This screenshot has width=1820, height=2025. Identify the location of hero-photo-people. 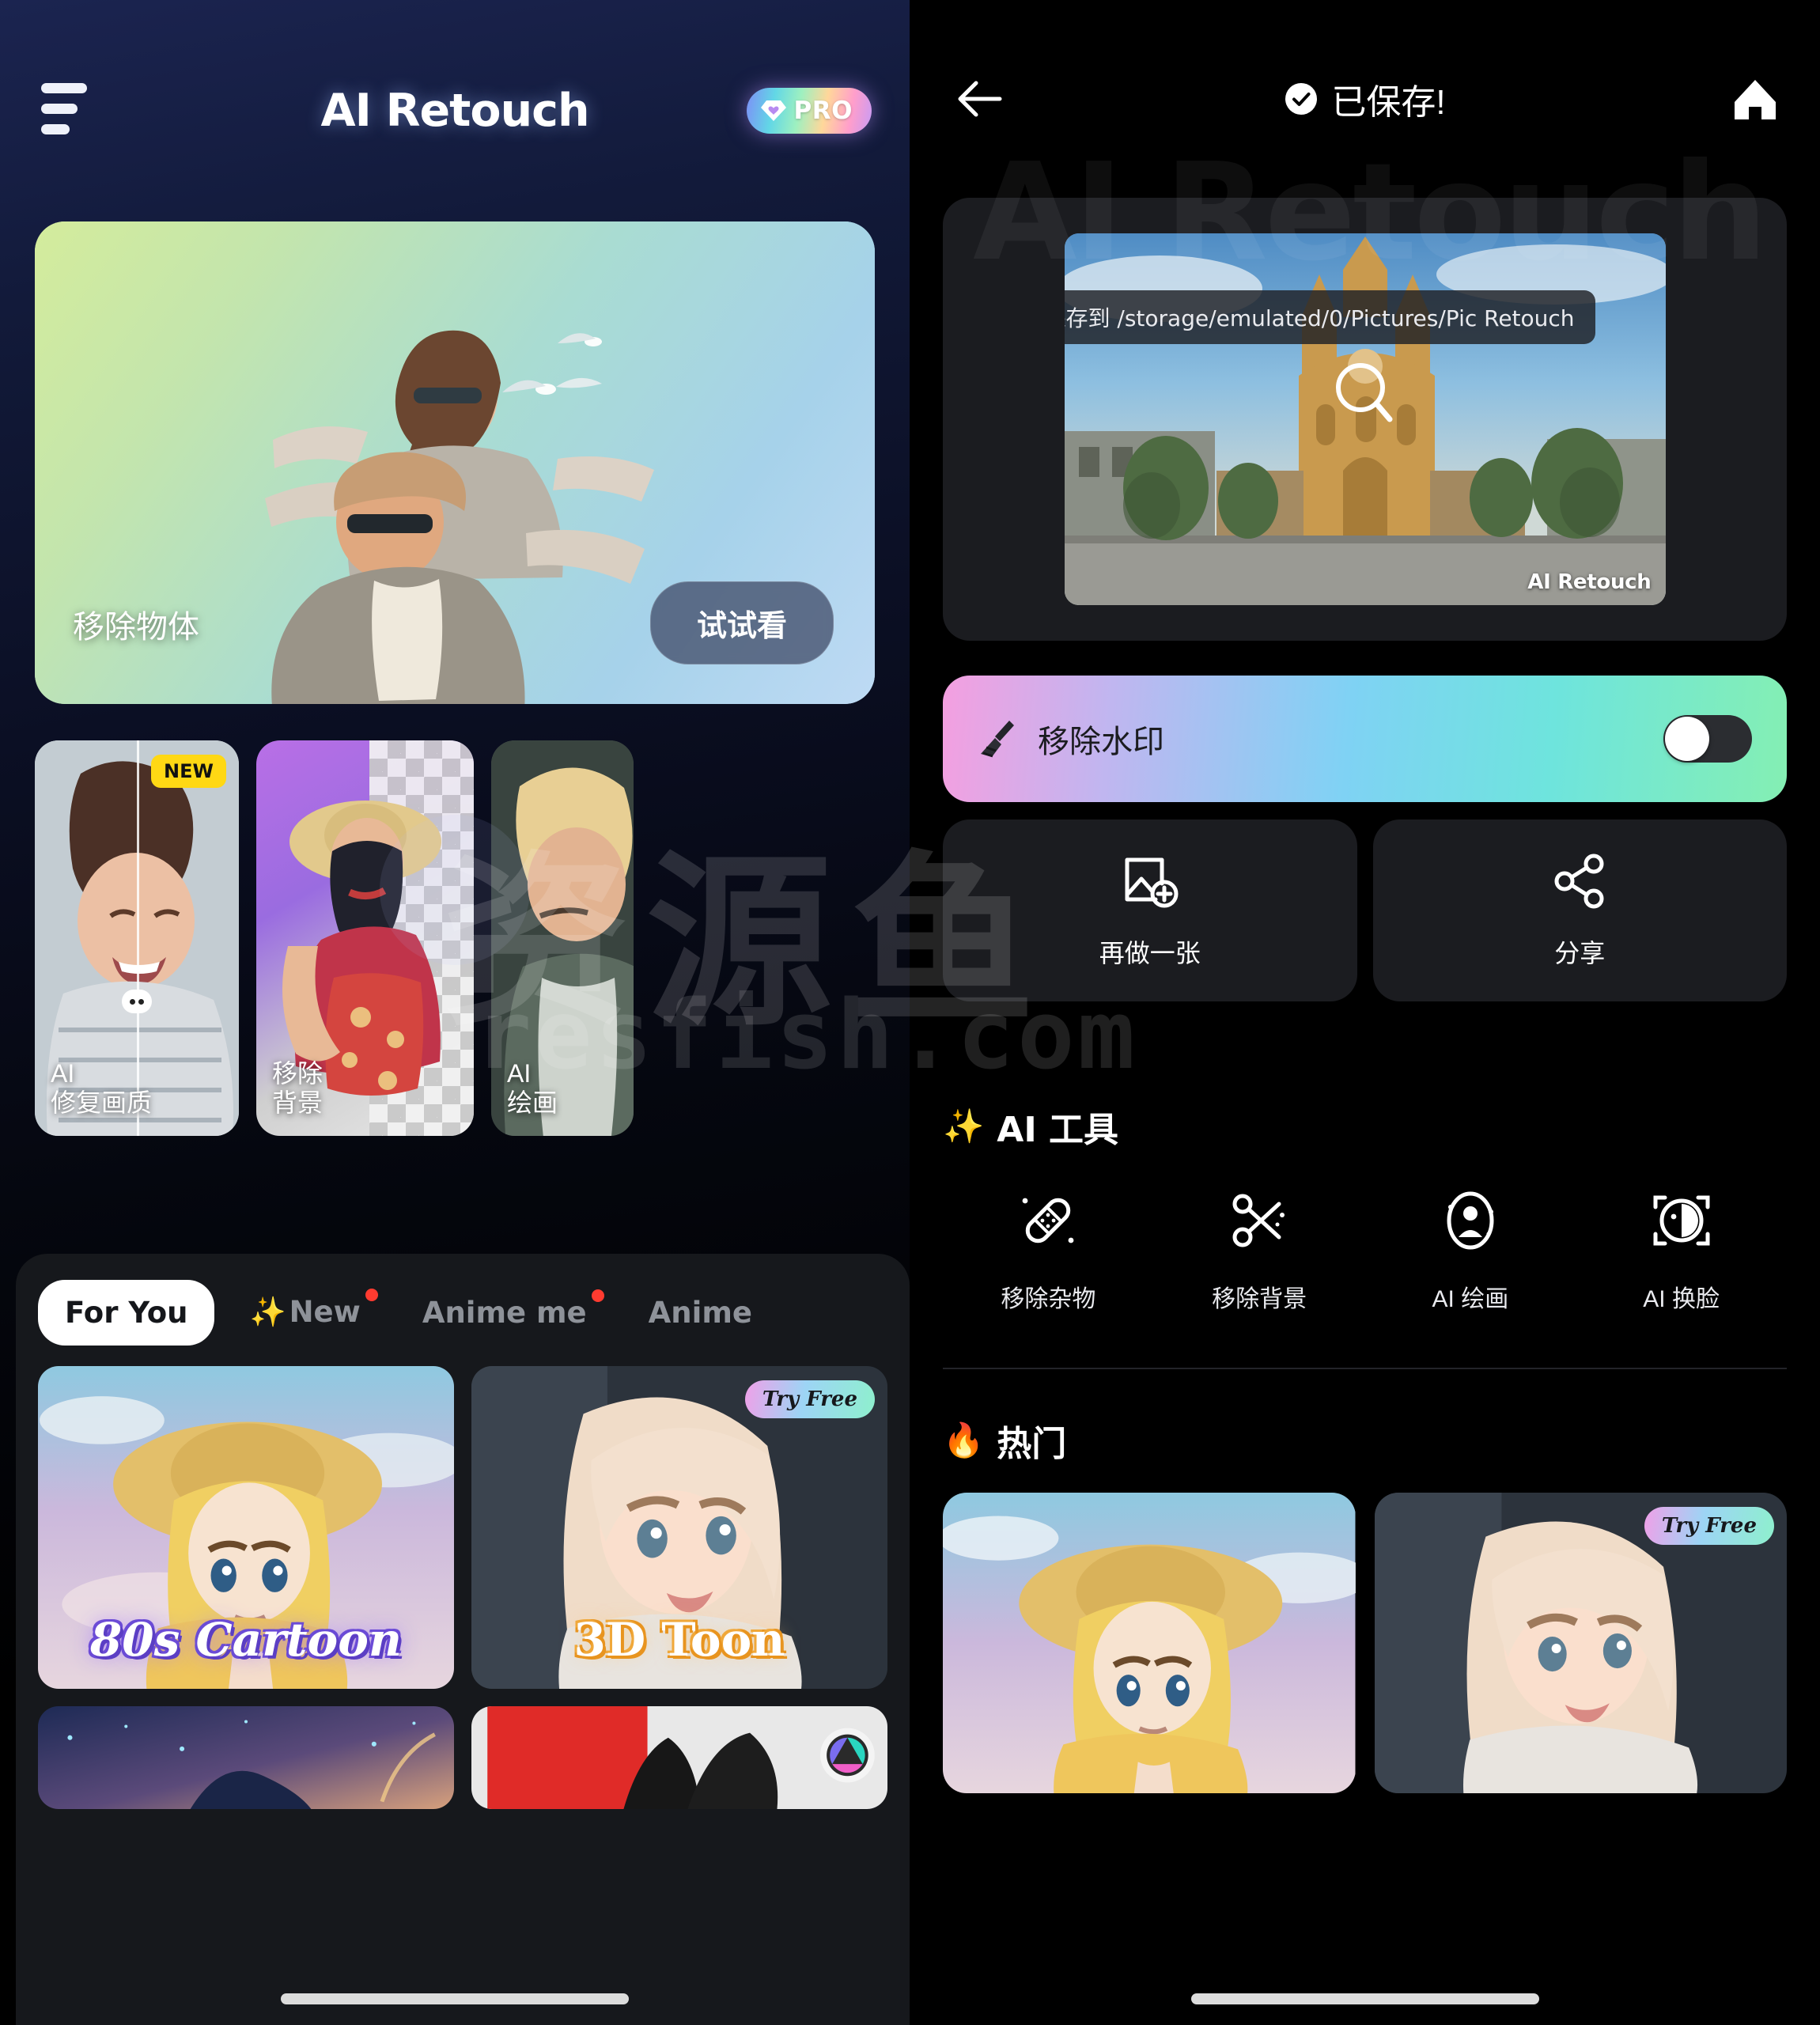
(459, 517).